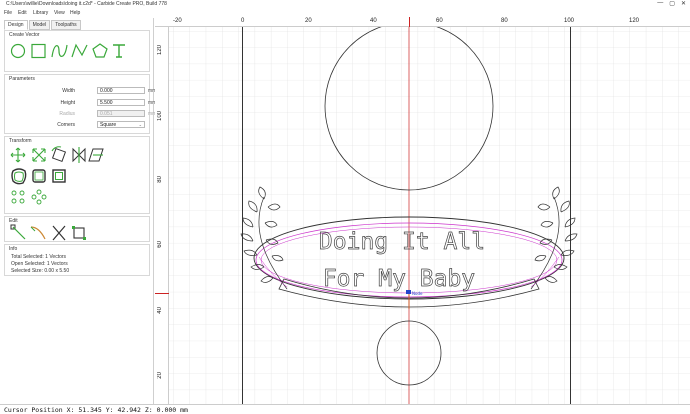  I want to click on width-label: Width, so click(68, 91).